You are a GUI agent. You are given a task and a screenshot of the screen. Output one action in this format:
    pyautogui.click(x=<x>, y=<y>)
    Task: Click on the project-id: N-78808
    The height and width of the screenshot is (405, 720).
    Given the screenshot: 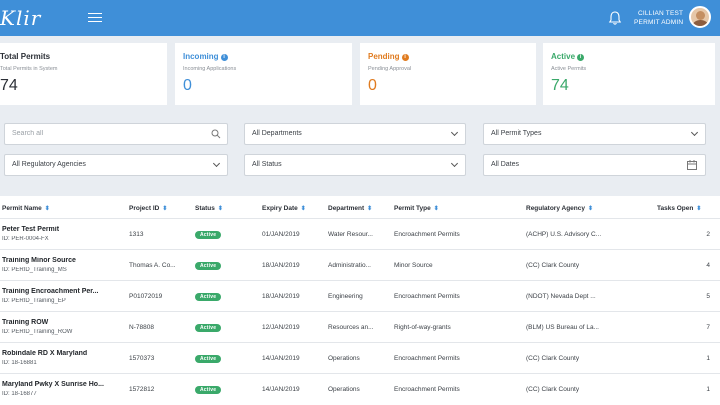 What is the action you would take?
    pyautogui.click(x=141, y=327)
    